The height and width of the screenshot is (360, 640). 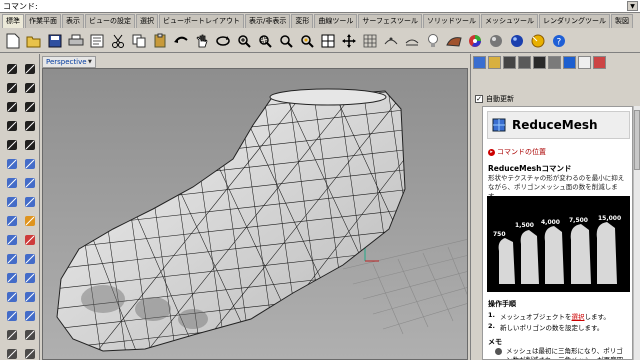 What do you see at coordinates (29, 182) in the screenshot?
I see `sphere-solid-icon` at bounding box center [29, 182].